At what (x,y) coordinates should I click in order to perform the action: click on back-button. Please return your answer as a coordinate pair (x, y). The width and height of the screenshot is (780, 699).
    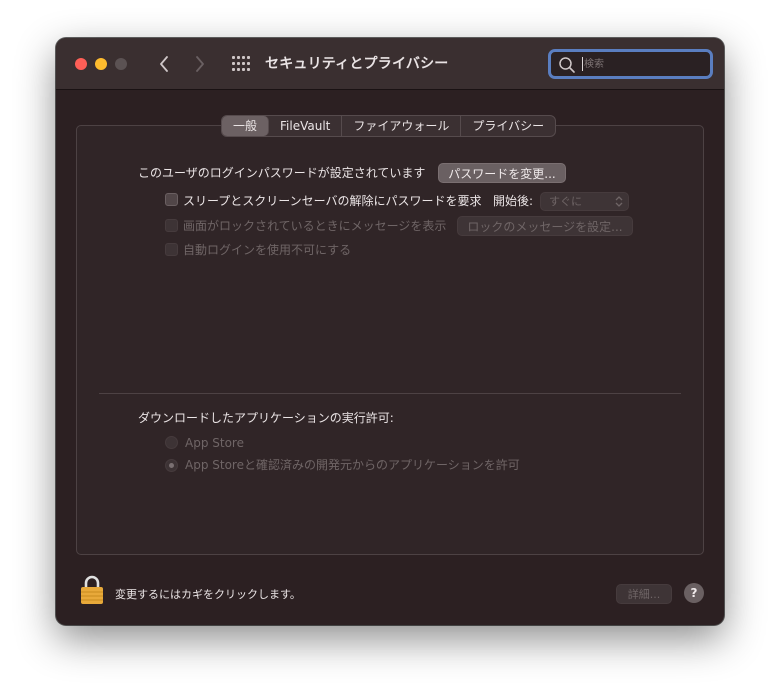
    Looking at the image, I should click on (164, 64).